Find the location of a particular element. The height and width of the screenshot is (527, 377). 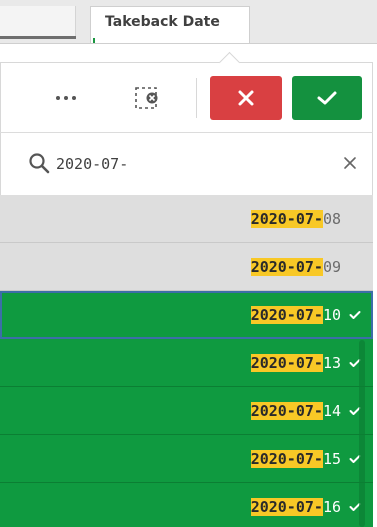

clear-selections-button is located at coordinates (148, 98).